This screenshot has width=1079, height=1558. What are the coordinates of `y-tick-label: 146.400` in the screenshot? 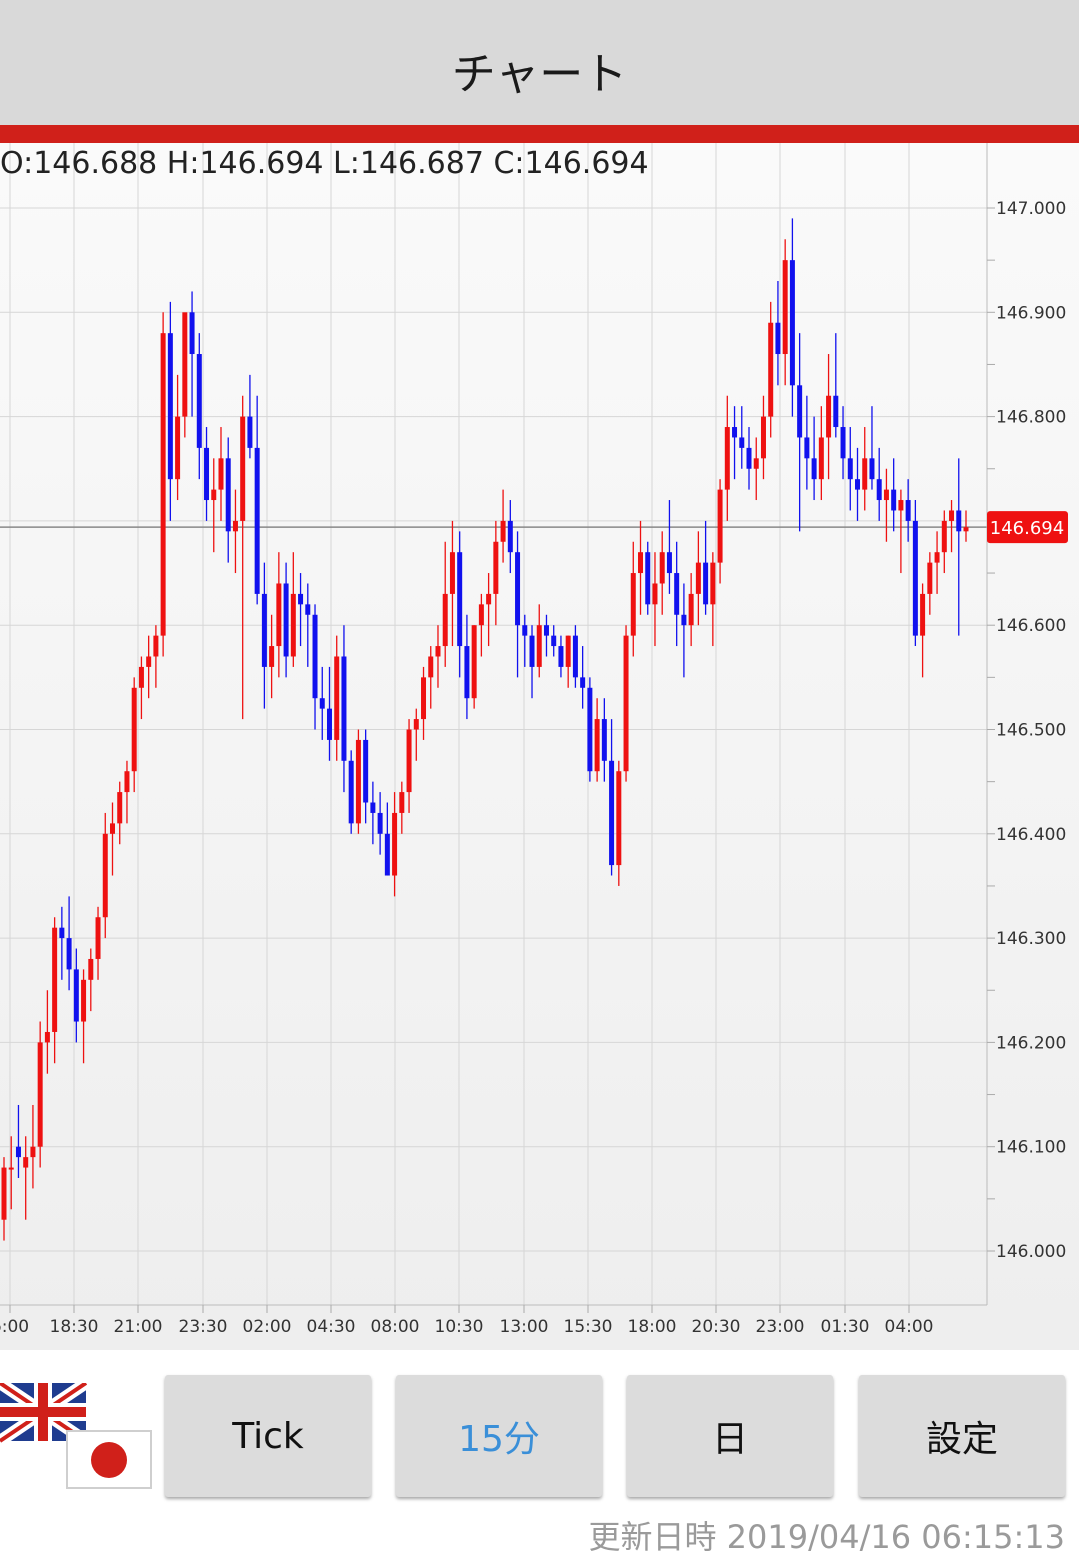 It's located at (1031, 835).